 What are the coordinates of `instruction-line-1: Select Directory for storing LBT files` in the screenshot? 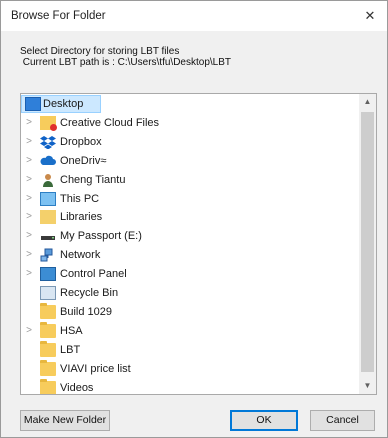 It's located at (100, 51).